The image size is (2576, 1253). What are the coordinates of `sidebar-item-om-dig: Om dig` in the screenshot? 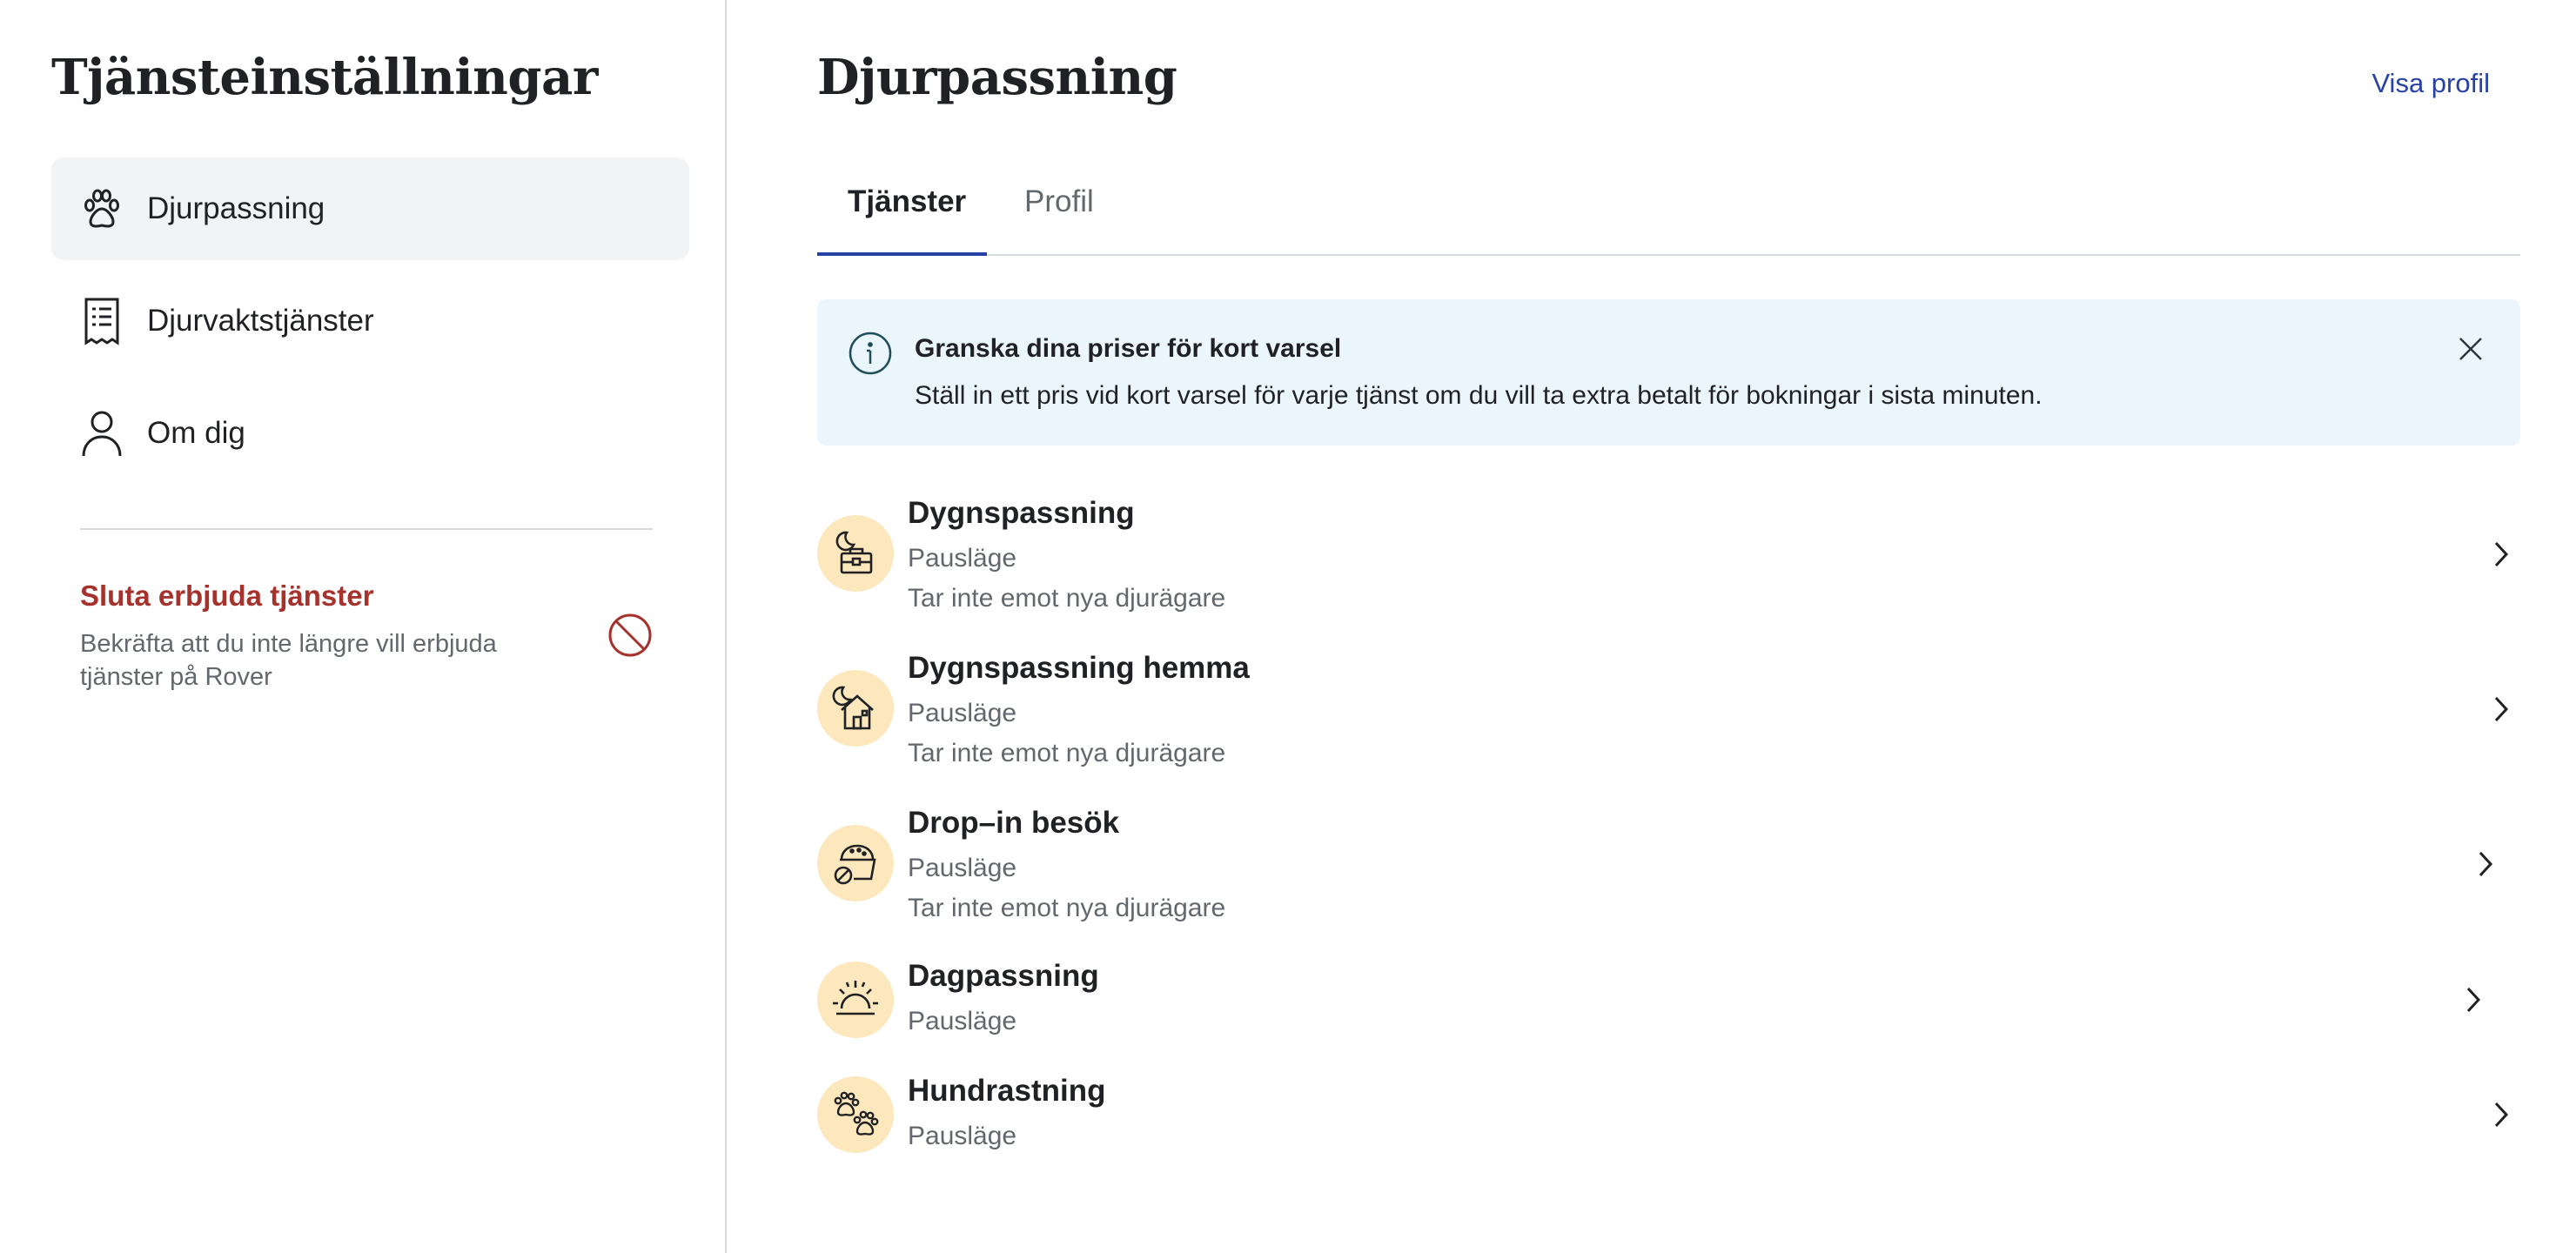 It's located at (370, 433).